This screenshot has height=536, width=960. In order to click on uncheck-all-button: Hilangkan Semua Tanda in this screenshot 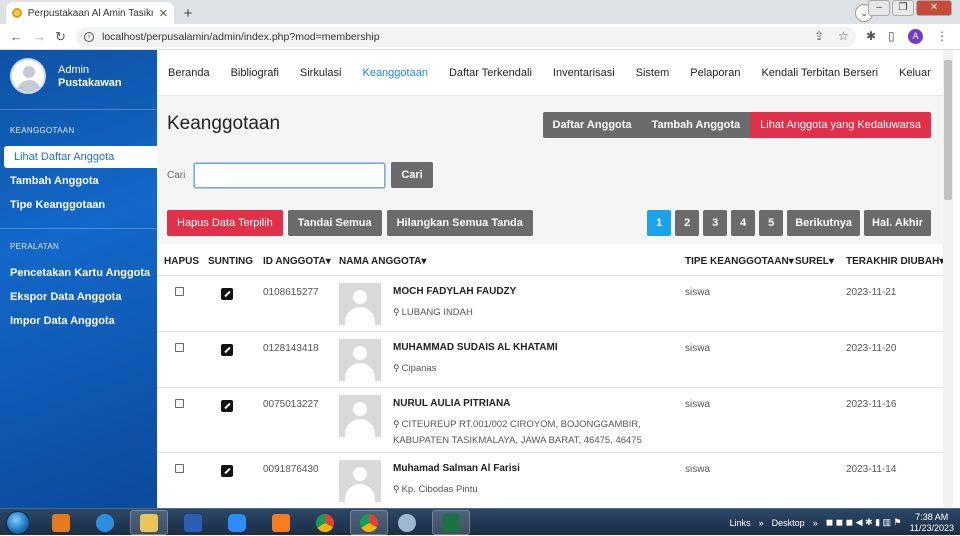, I will do `click(459, 223)`.